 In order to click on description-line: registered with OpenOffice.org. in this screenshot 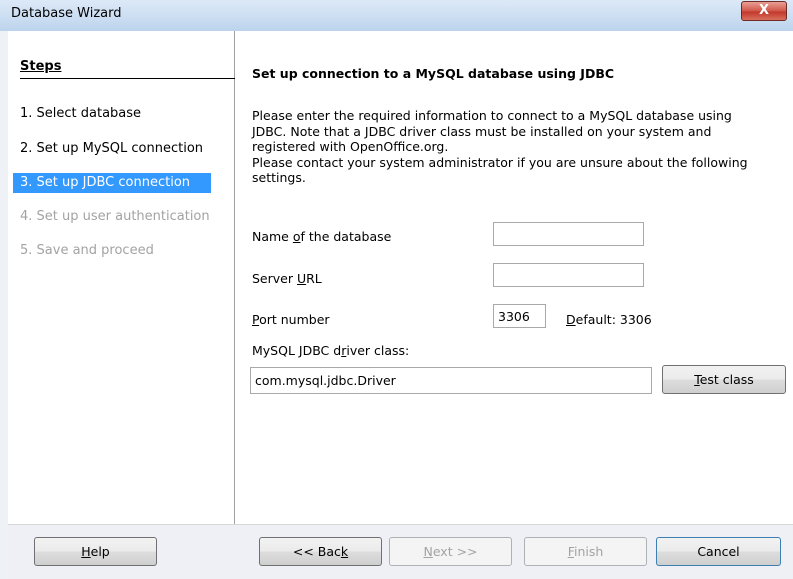, I will do `click(350, 146)`.